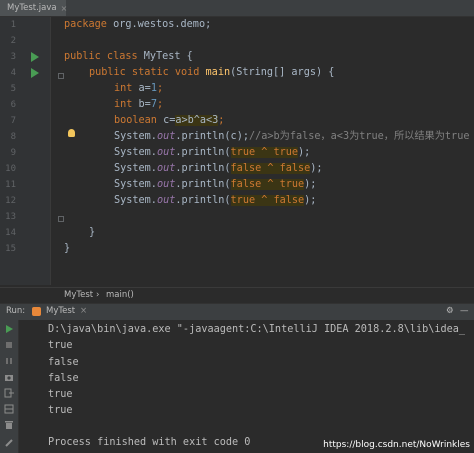  I want to click on xor-expression: a>b^a<3, so click(197, 120).